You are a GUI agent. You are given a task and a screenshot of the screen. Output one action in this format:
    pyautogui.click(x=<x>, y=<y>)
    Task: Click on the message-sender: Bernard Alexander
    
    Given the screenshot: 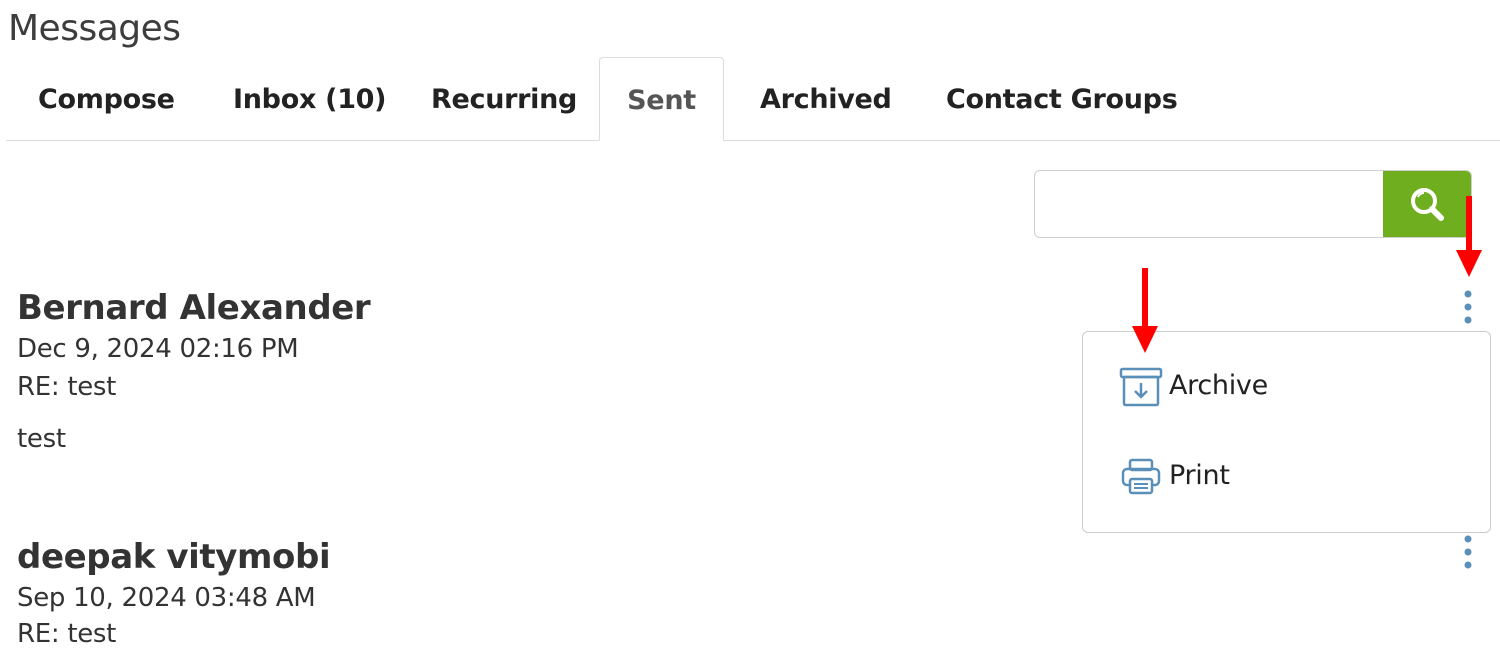 What is the action you would take?
    pyautogui.click(x=194, y=308)
    